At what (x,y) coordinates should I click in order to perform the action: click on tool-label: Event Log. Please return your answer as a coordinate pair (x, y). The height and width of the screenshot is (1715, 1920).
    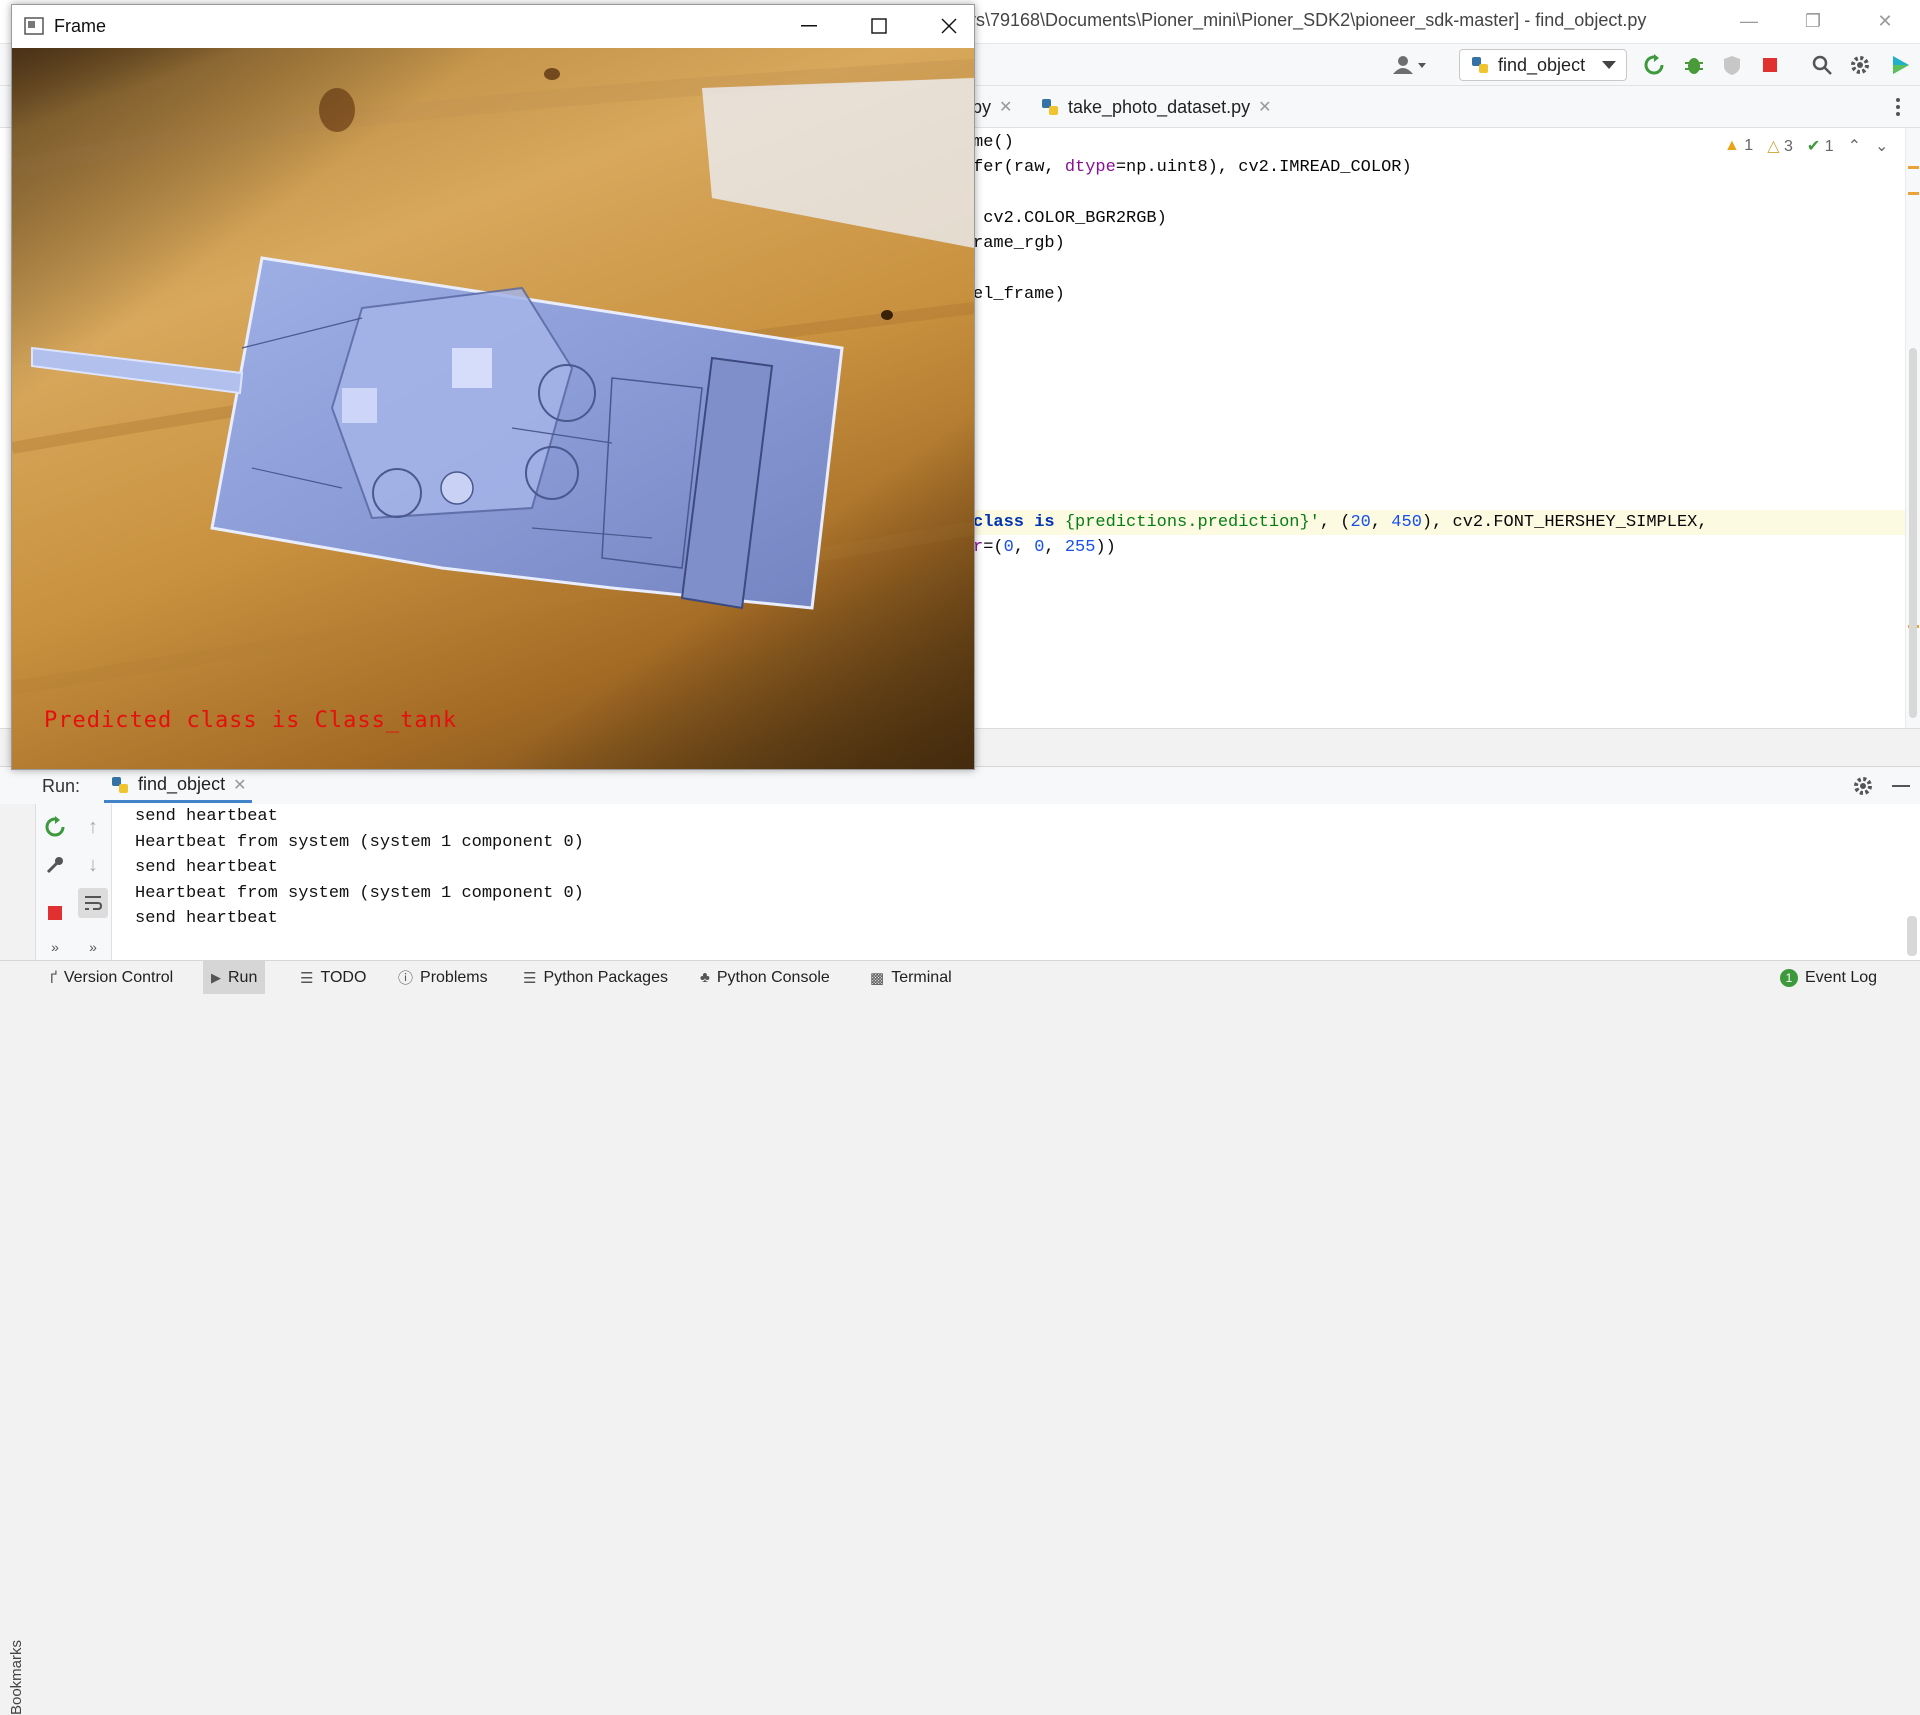
    Looking at the image, I should click on (1841, 977).